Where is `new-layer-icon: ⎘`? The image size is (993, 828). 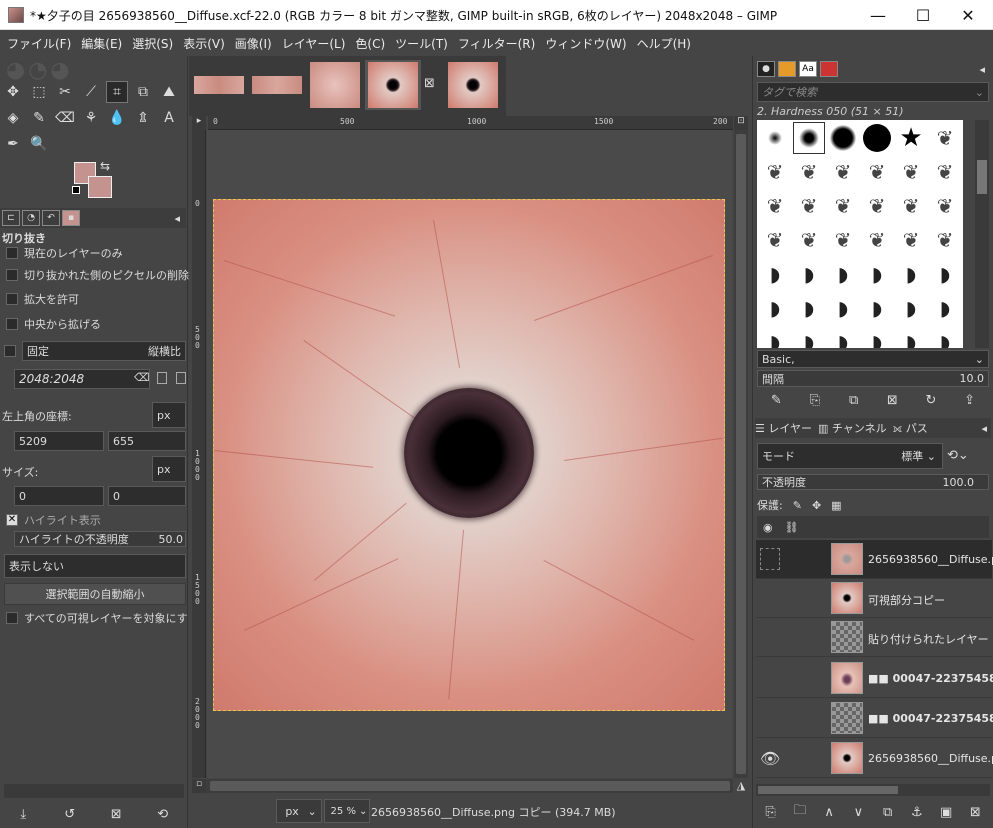
new-layer-icon: ⎘ is located at coordinates (771, 812).